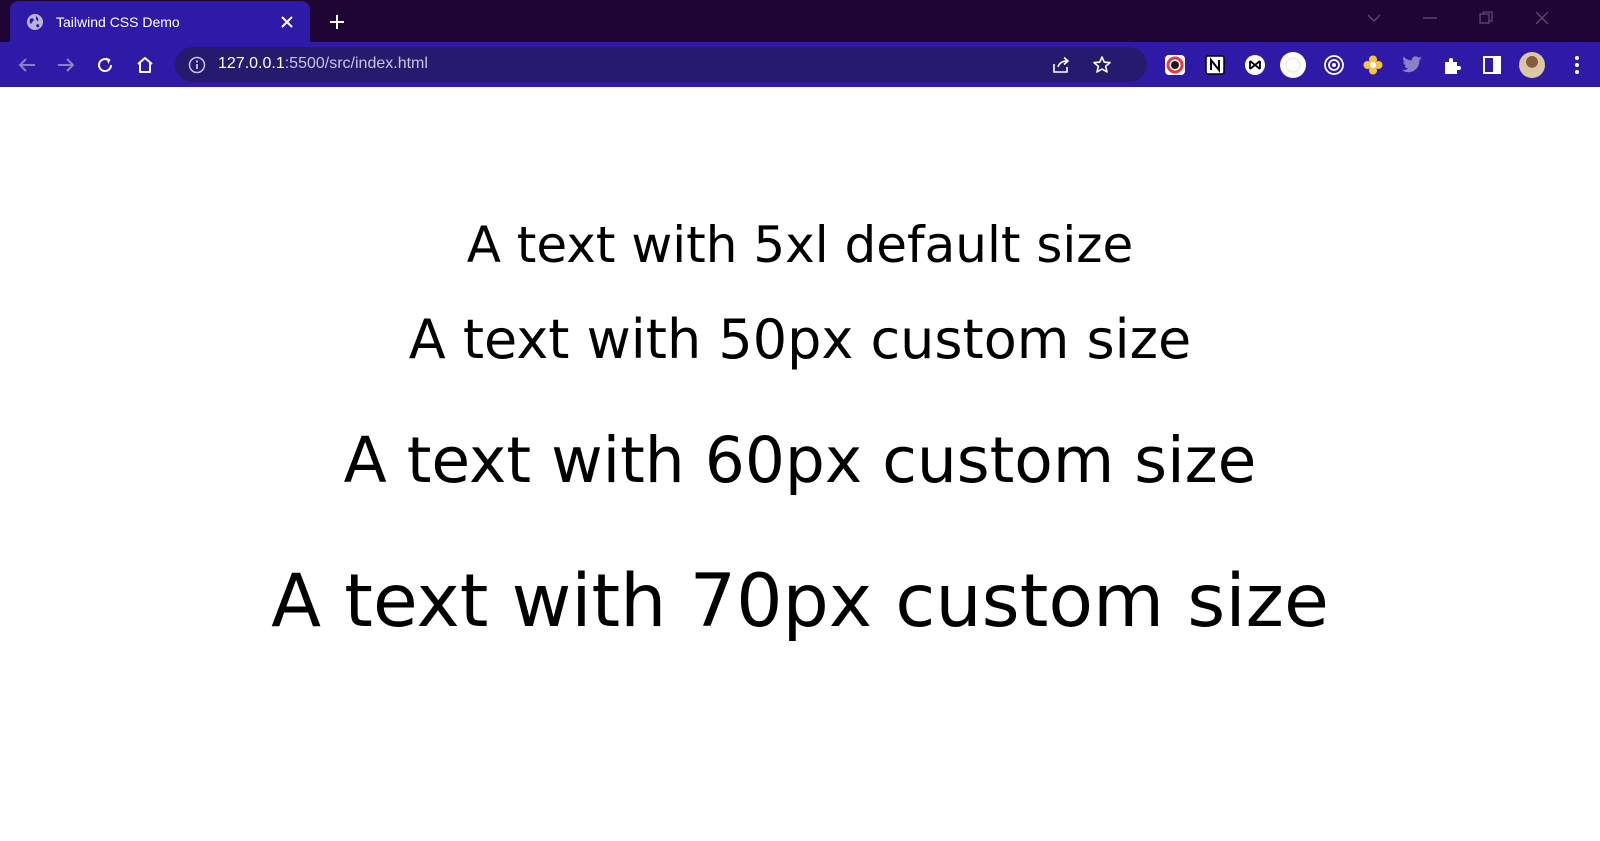 The width and height of the screenshot is (1600, 841). Describe the element at coordinates (1175, 65) in the screenshot. I see `colorzilla-icon` at that location.